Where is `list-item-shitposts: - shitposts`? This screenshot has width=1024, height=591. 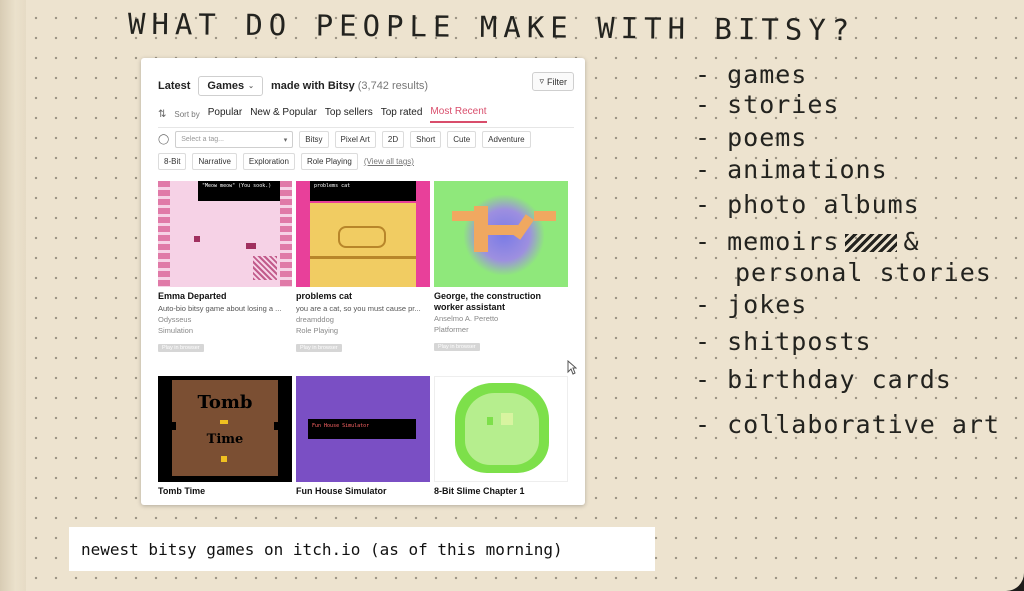 list-item-shitposts: - shitposts is located at coordinates (783, 341).